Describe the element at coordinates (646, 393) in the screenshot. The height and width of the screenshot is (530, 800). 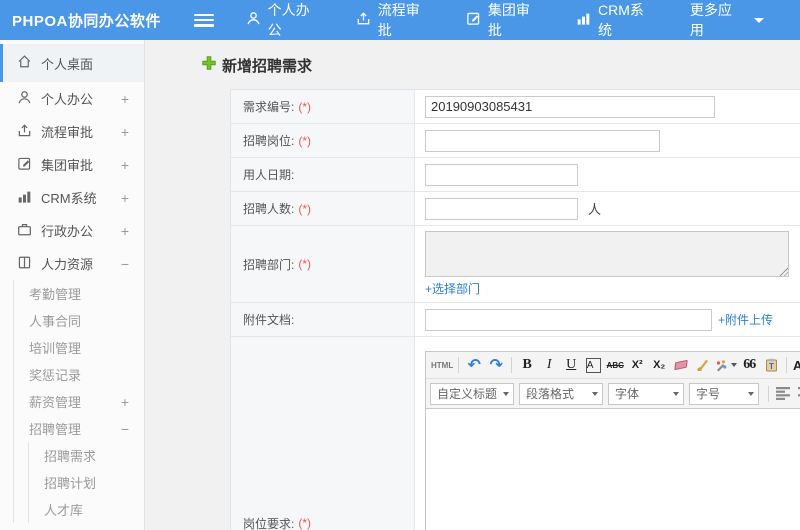
I see `font-family-select: 字体` at that location.